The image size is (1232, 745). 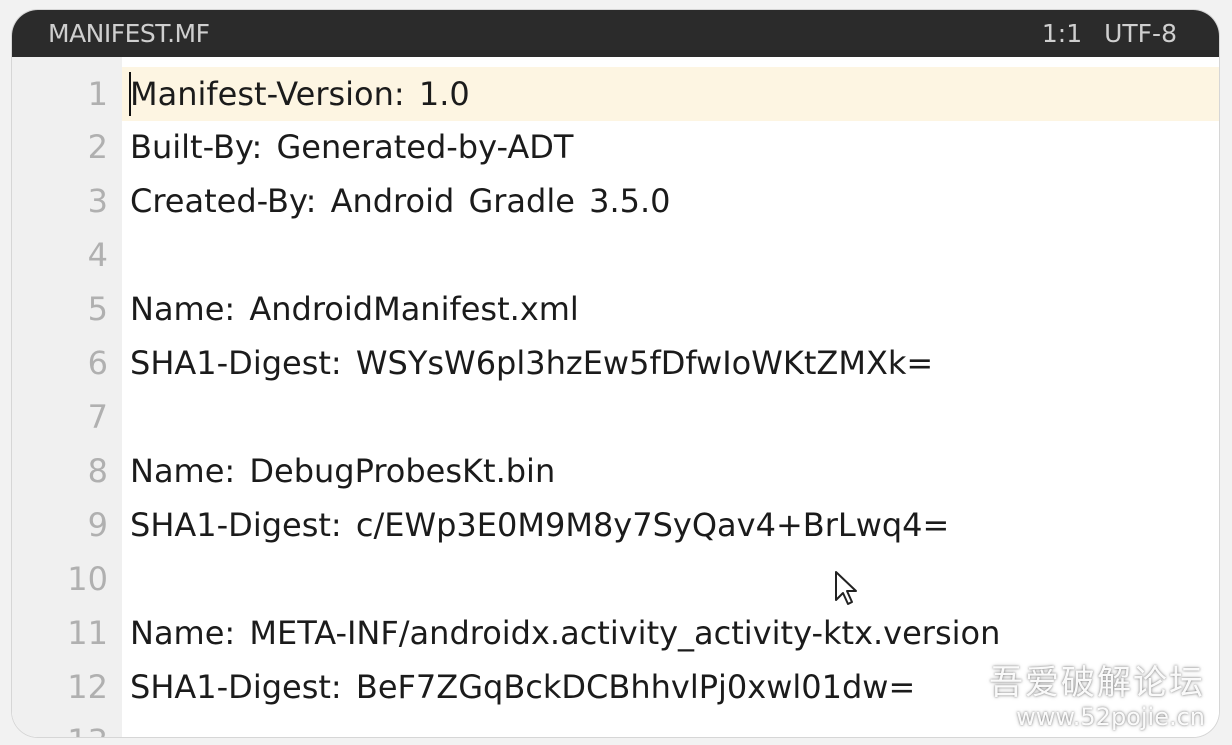 I want to click on line-number: 8, so click(x=97, y=471).